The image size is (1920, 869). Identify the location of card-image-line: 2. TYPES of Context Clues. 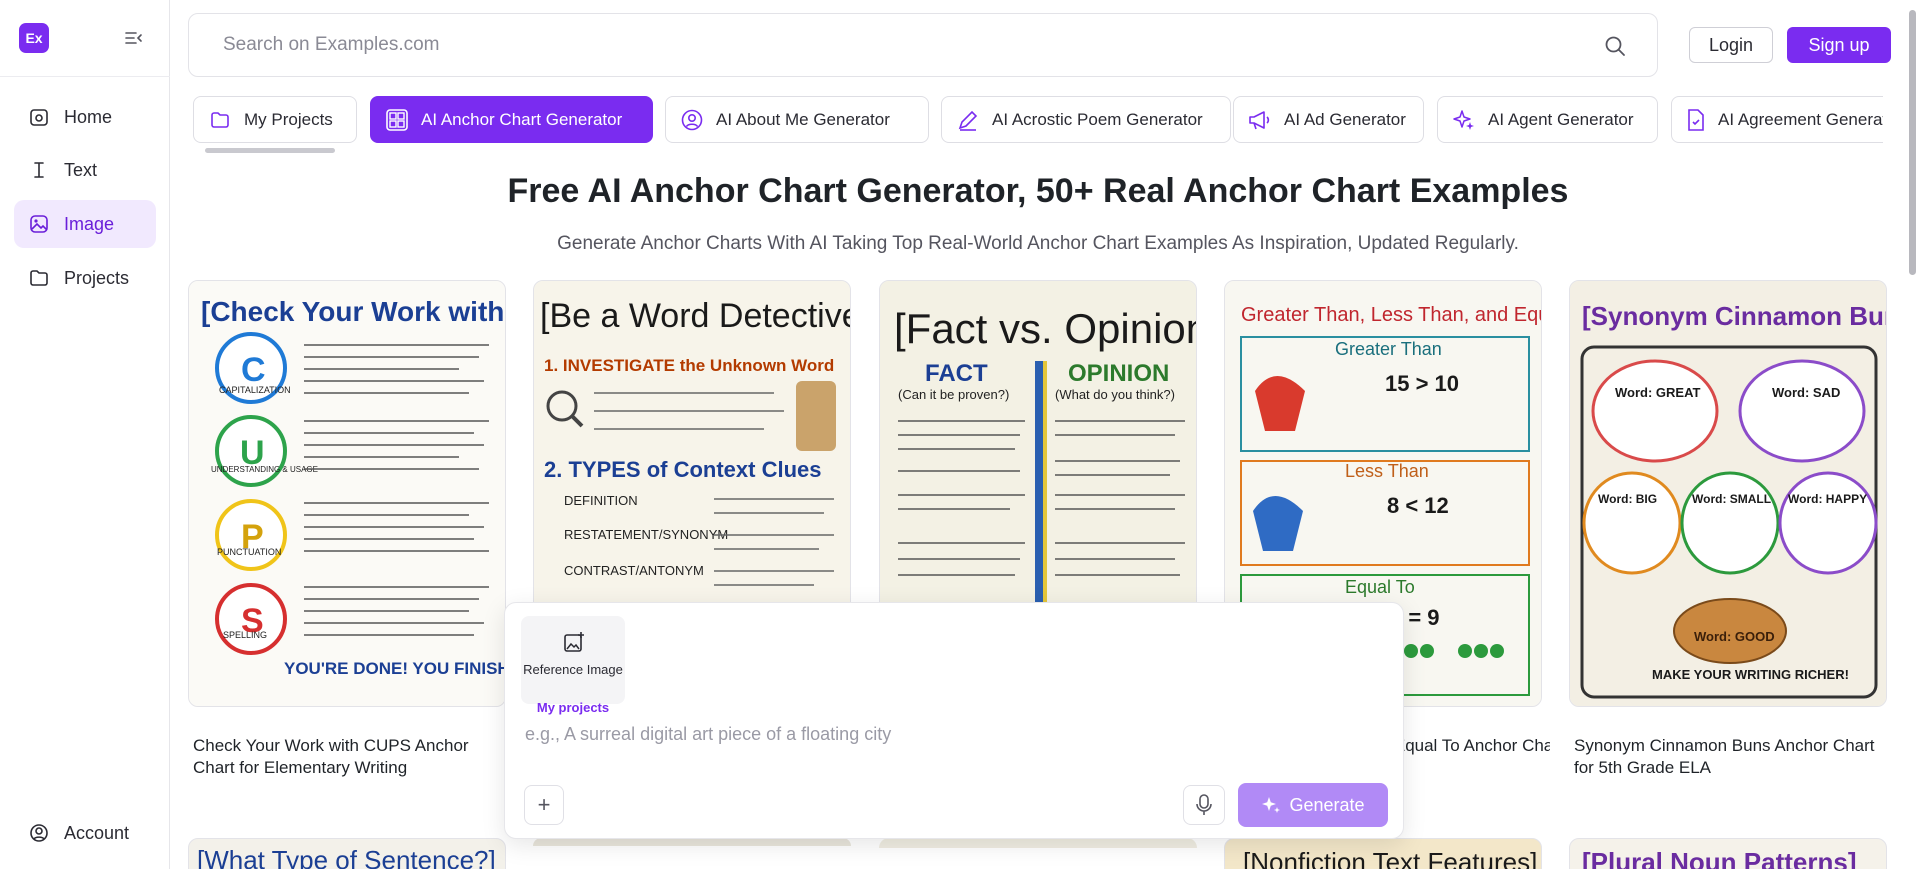
(683, 469).